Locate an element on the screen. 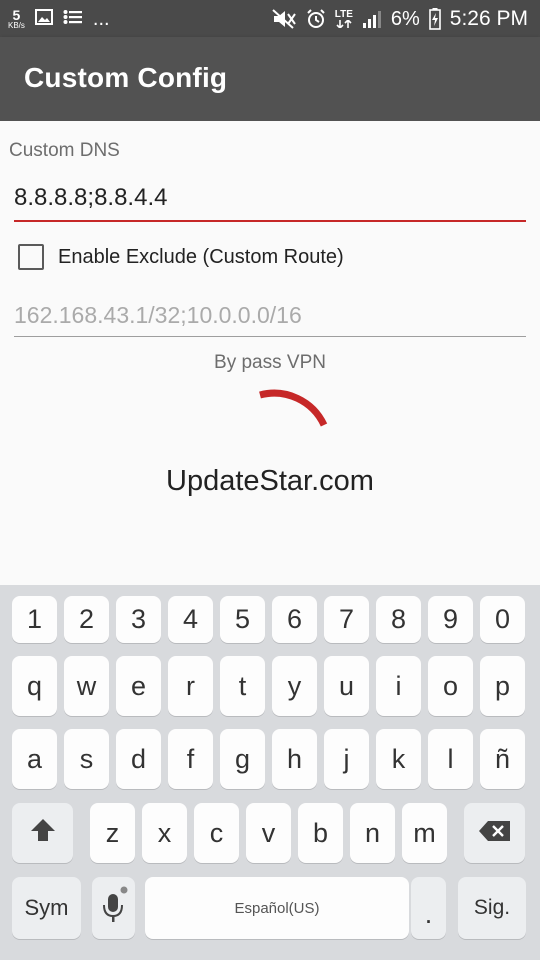 This screenshot has height=960, width=540. key-h: h is located at coordinates (294, 759).